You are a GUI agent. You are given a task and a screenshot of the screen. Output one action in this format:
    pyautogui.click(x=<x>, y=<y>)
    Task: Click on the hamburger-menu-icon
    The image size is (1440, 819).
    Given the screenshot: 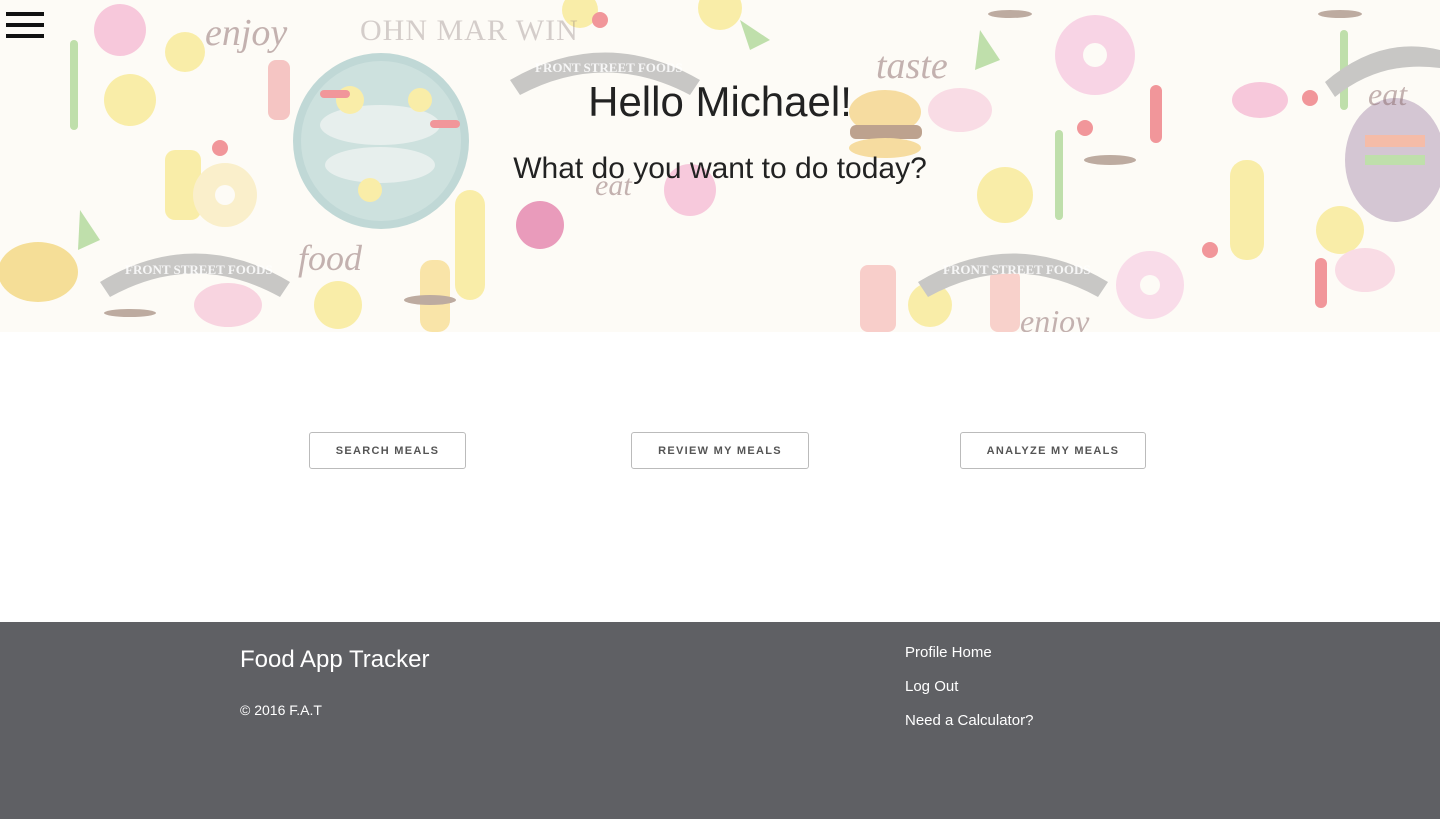 What is the action you would take?
    pyautogui.click(x=25, y=25)
    